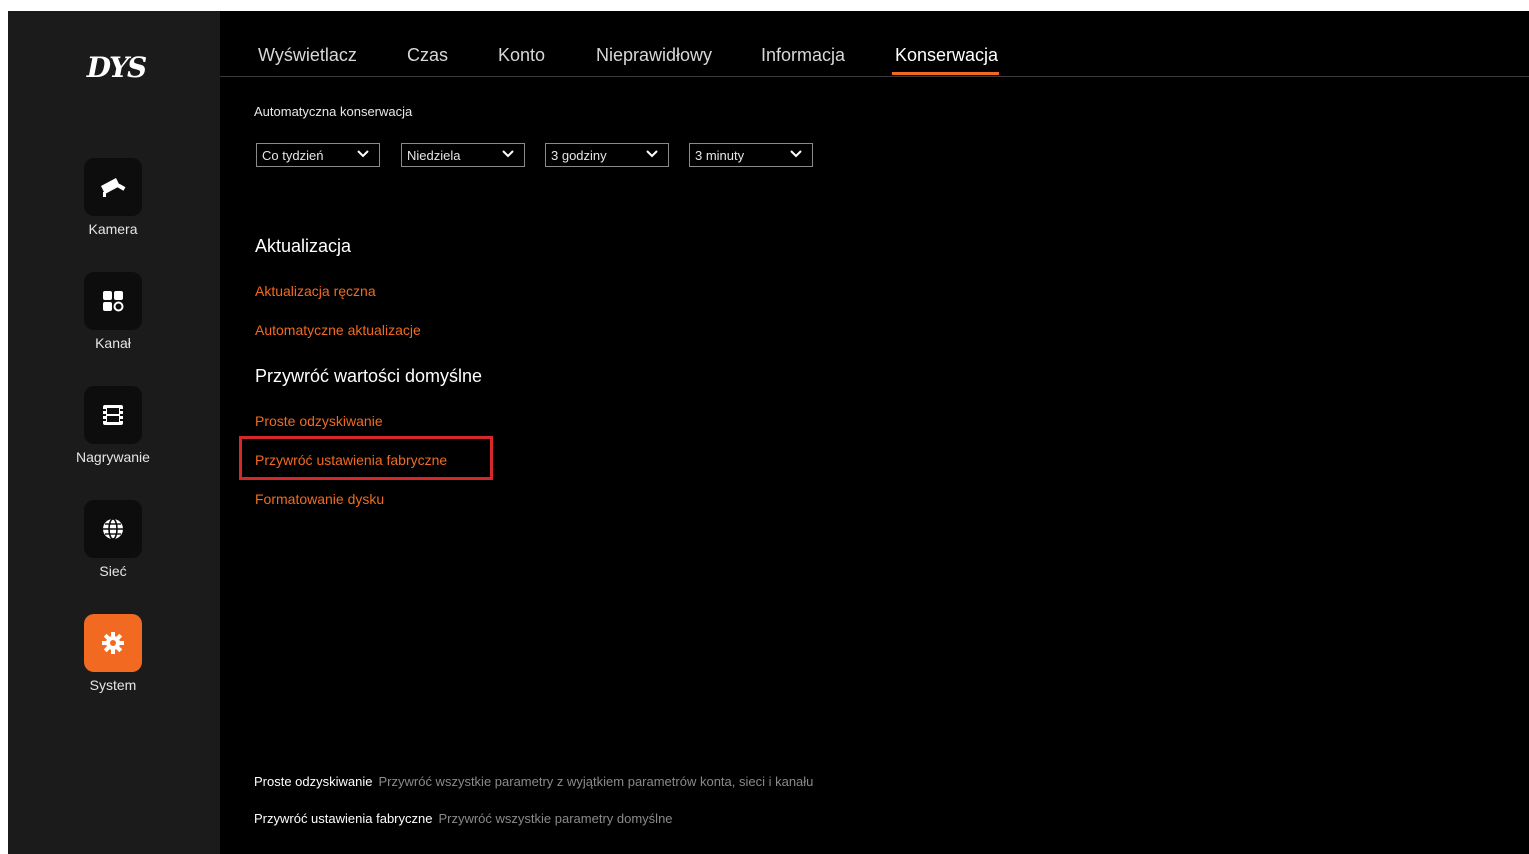 Image resolution: width=1529 pixels, height=854 pixels. Describe the element at coordinates (113, 643) in the screenshot. I see `gear-icon` at that location.